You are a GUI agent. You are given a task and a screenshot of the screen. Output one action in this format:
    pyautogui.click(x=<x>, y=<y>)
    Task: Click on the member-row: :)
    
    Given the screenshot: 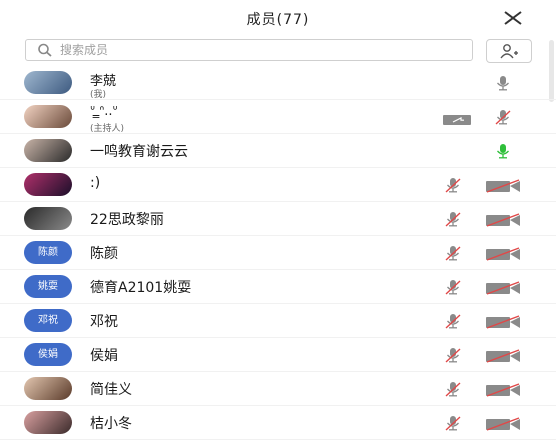 What is the action you would take?
    pyautogui.click(x=278, y=185)
    